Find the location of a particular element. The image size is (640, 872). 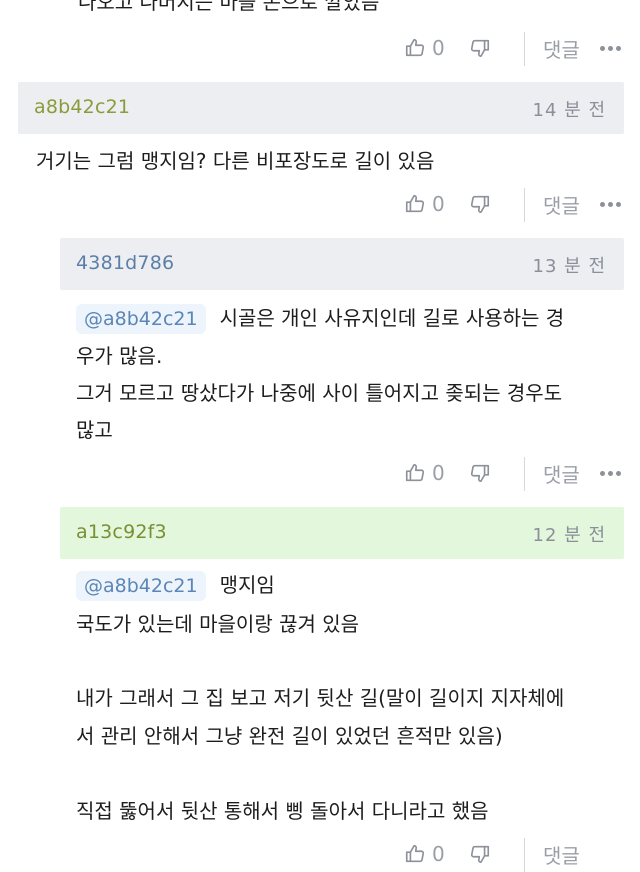

comment-body-line: 서 관리 안해서 그냥 완전 길이 있었던 흔적만 있음) is located at coordinates (289, 736).